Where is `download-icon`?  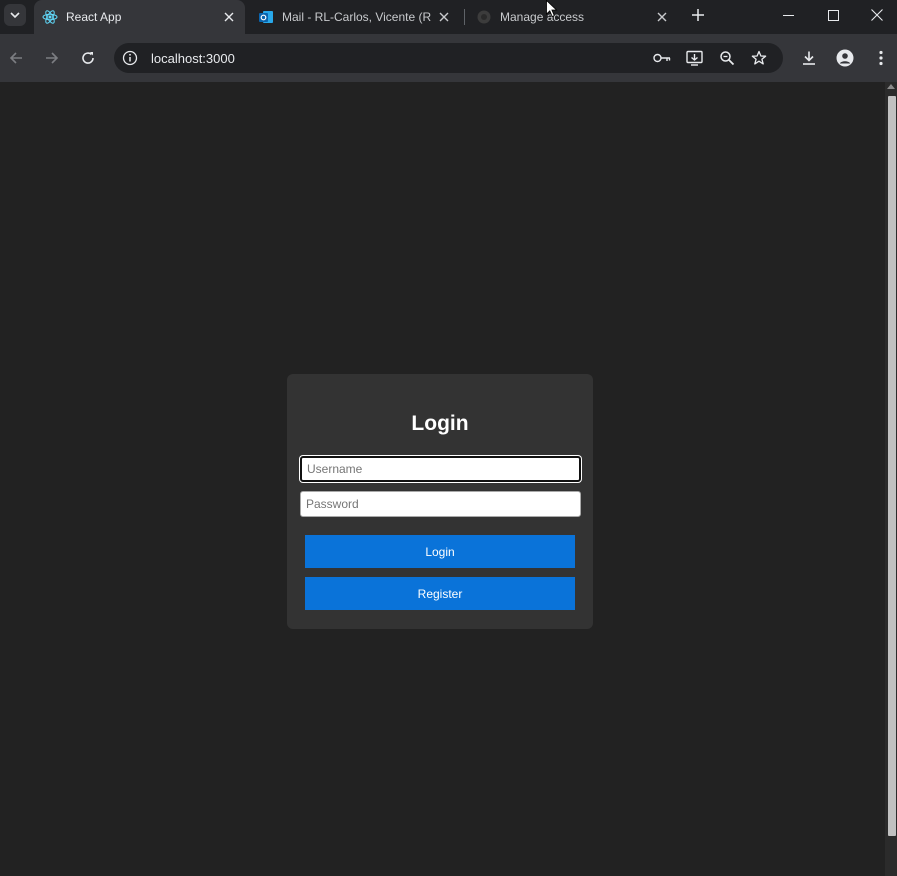
download-icon is located at coordinates (809, 58).